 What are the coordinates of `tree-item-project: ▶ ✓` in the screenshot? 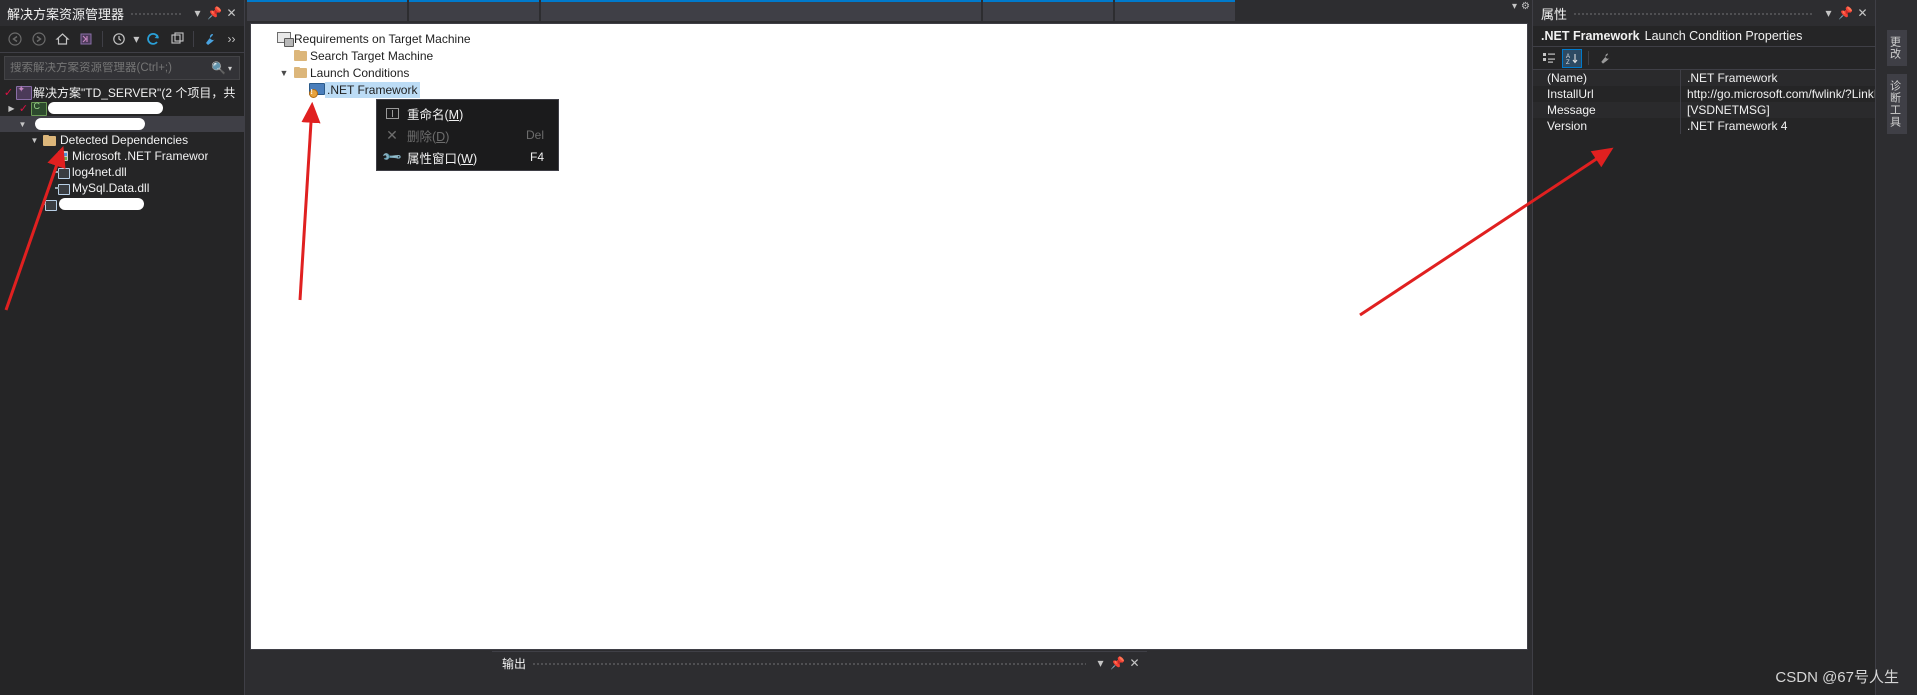 It's located at (122, 108).